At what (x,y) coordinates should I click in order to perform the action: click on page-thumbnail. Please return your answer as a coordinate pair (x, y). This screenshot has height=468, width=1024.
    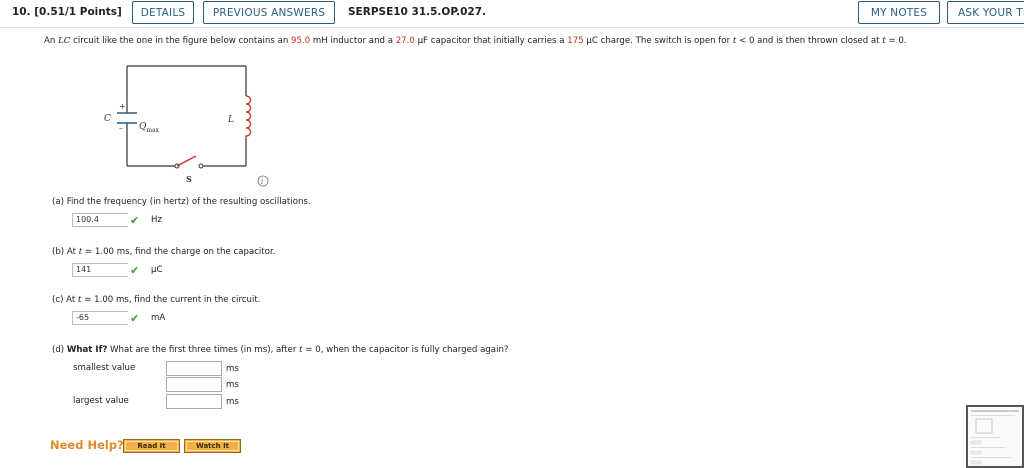
    Looking at the image, I should click on (995, 436).